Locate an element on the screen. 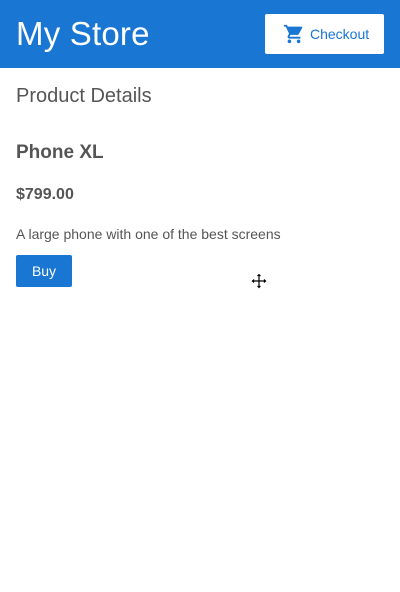  buy-button: Buy is located at coordinates (44, 271).